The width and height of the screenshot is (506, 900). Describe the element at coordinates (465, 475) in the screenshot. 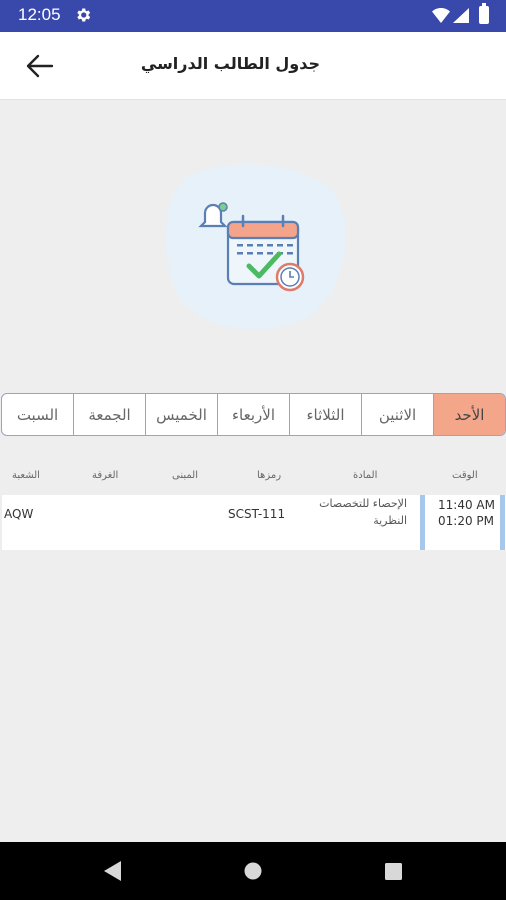

I see `header-time: الوقت` at that location.